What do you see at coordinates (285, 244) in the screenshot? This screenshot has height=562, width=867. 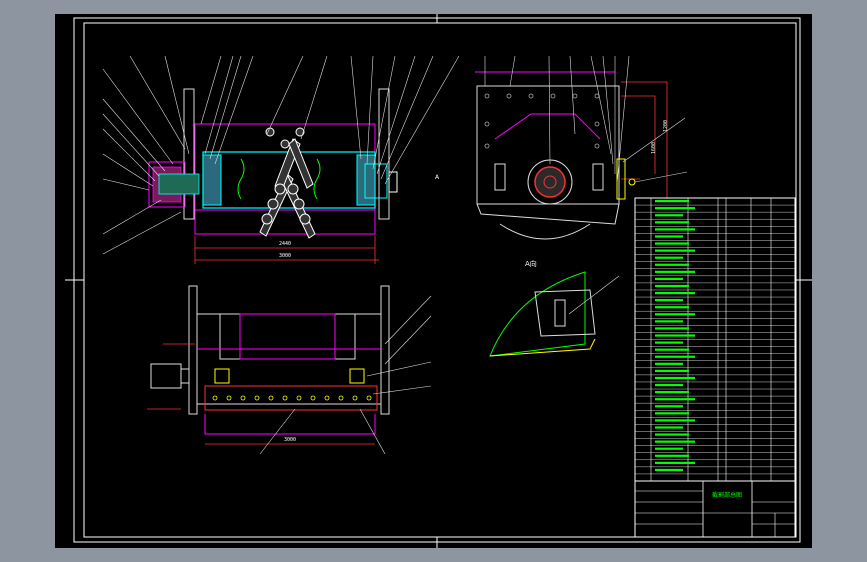 I see `dimension-inner: 2440` at bounding box center [285, 244].